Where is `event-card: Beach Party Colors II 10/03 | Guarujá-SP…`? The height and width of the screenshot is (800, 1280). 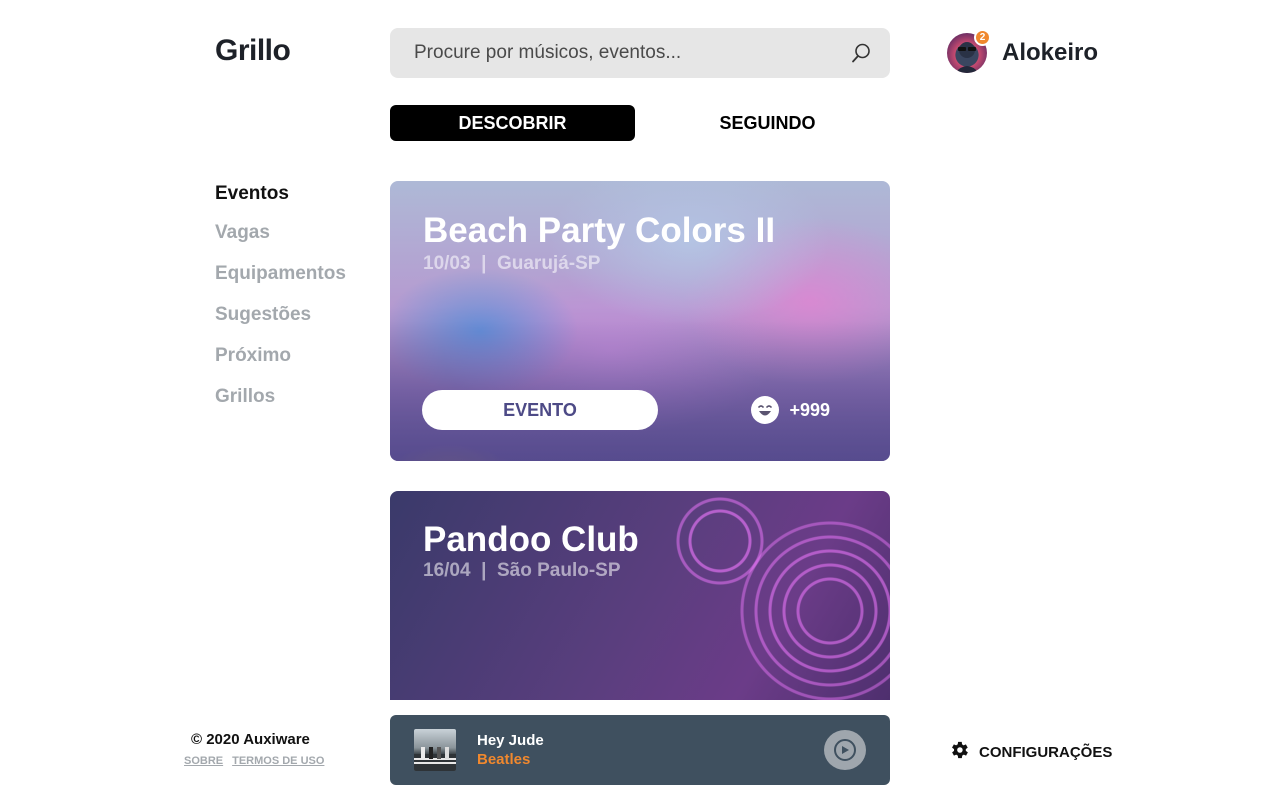 event-card: Beach Party Colors II 10/03 | Guarujá-SP… is located at coordinates (640, 321).